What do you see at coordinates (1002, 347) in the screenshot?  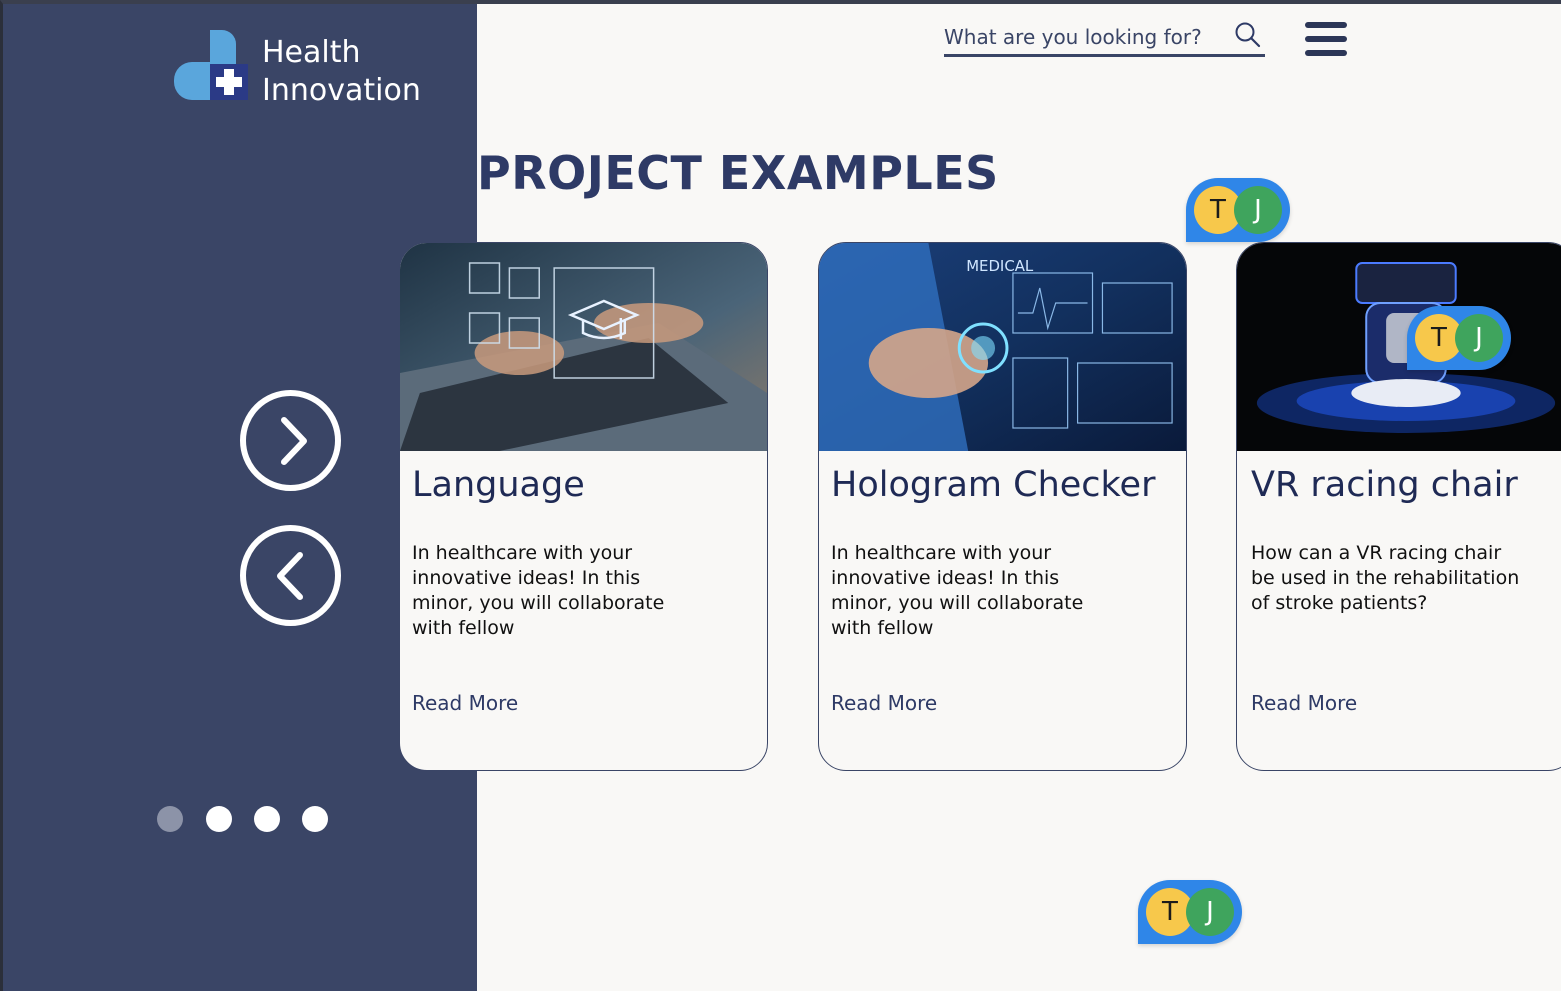 I see `hologram-card-image: MEDICAL` at bounding box center [1002, 347].